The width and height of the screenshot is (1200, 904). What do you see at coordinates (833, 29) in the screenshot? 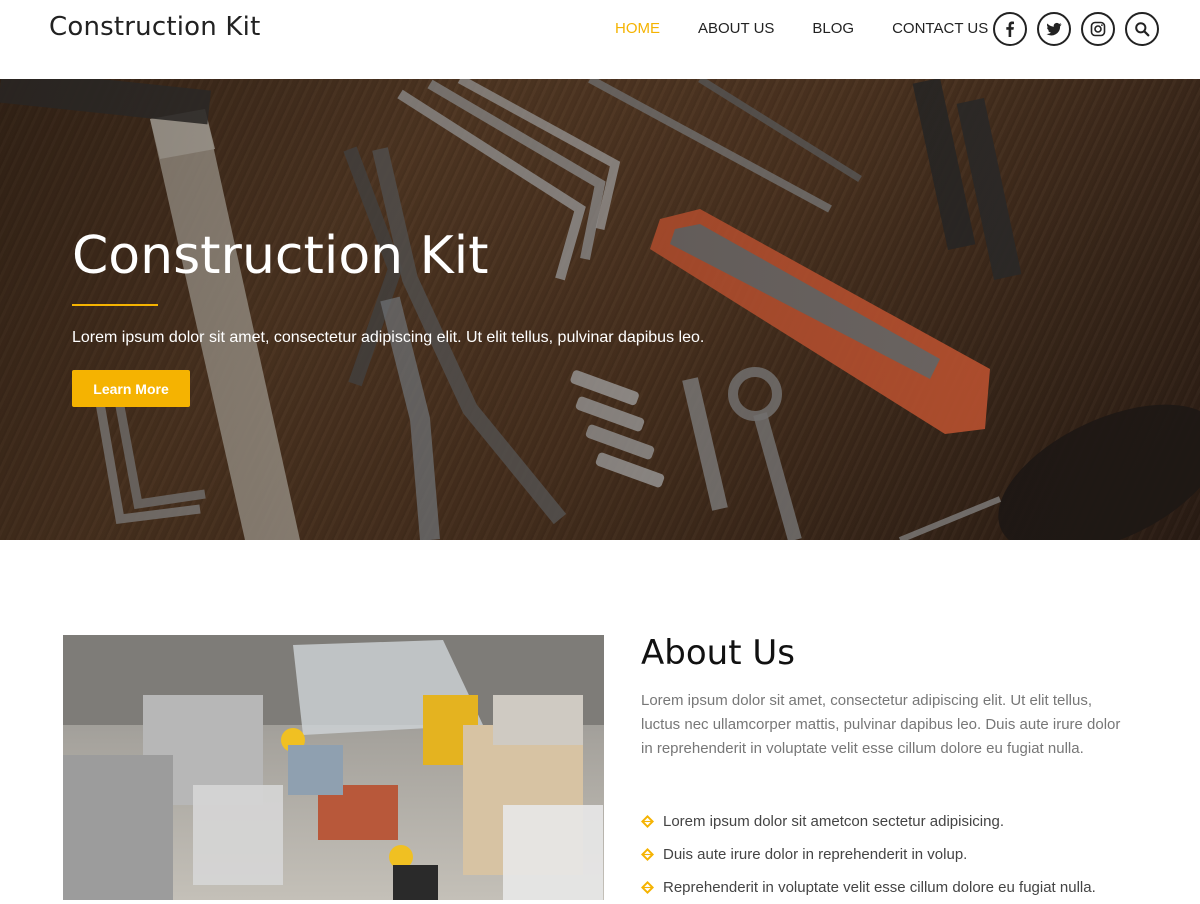
I see `nav-item-blog: BLOG` at bounding box center [833, 29].